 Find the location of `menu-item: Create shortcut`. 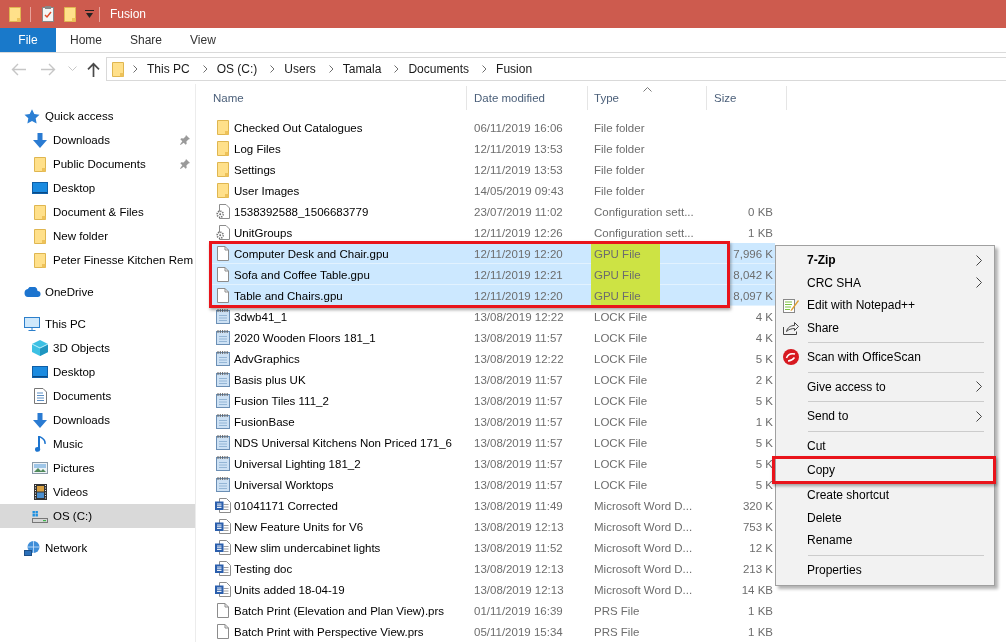

menu-item: Create shortcut is located at coordinates (885, 495).